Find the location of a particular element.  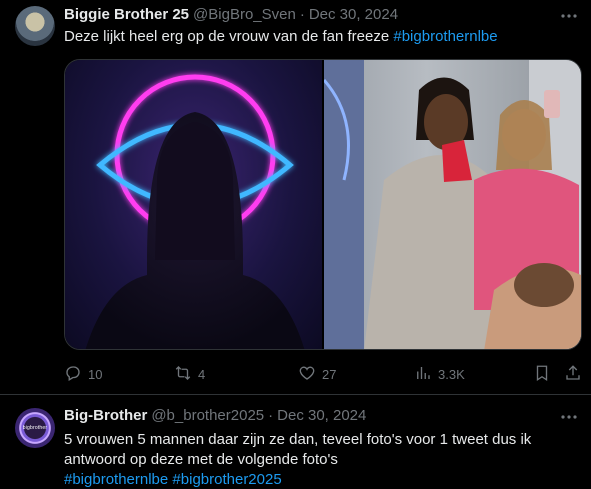

bookmark-icon is located at coordinates (542, 374).